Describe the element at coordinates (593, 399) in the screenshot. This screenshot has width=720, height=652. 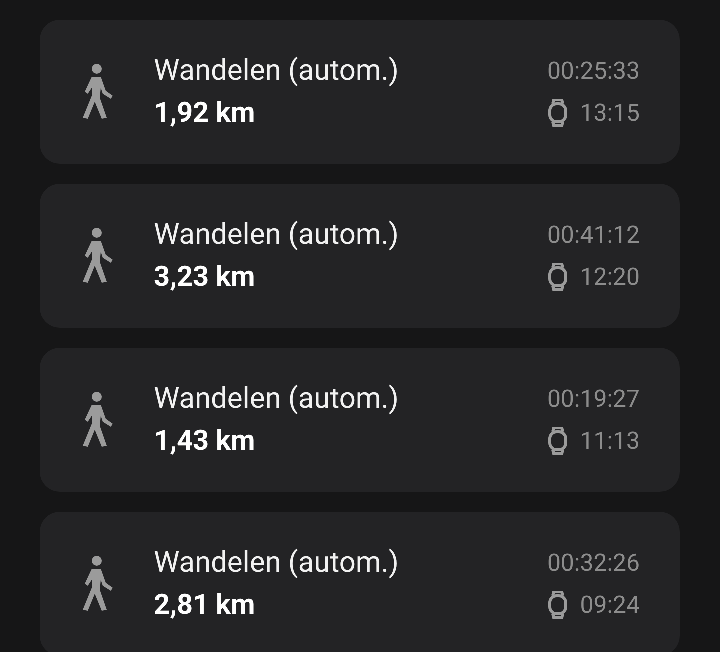
I see `activity-duration: 00:19:27` at that location.